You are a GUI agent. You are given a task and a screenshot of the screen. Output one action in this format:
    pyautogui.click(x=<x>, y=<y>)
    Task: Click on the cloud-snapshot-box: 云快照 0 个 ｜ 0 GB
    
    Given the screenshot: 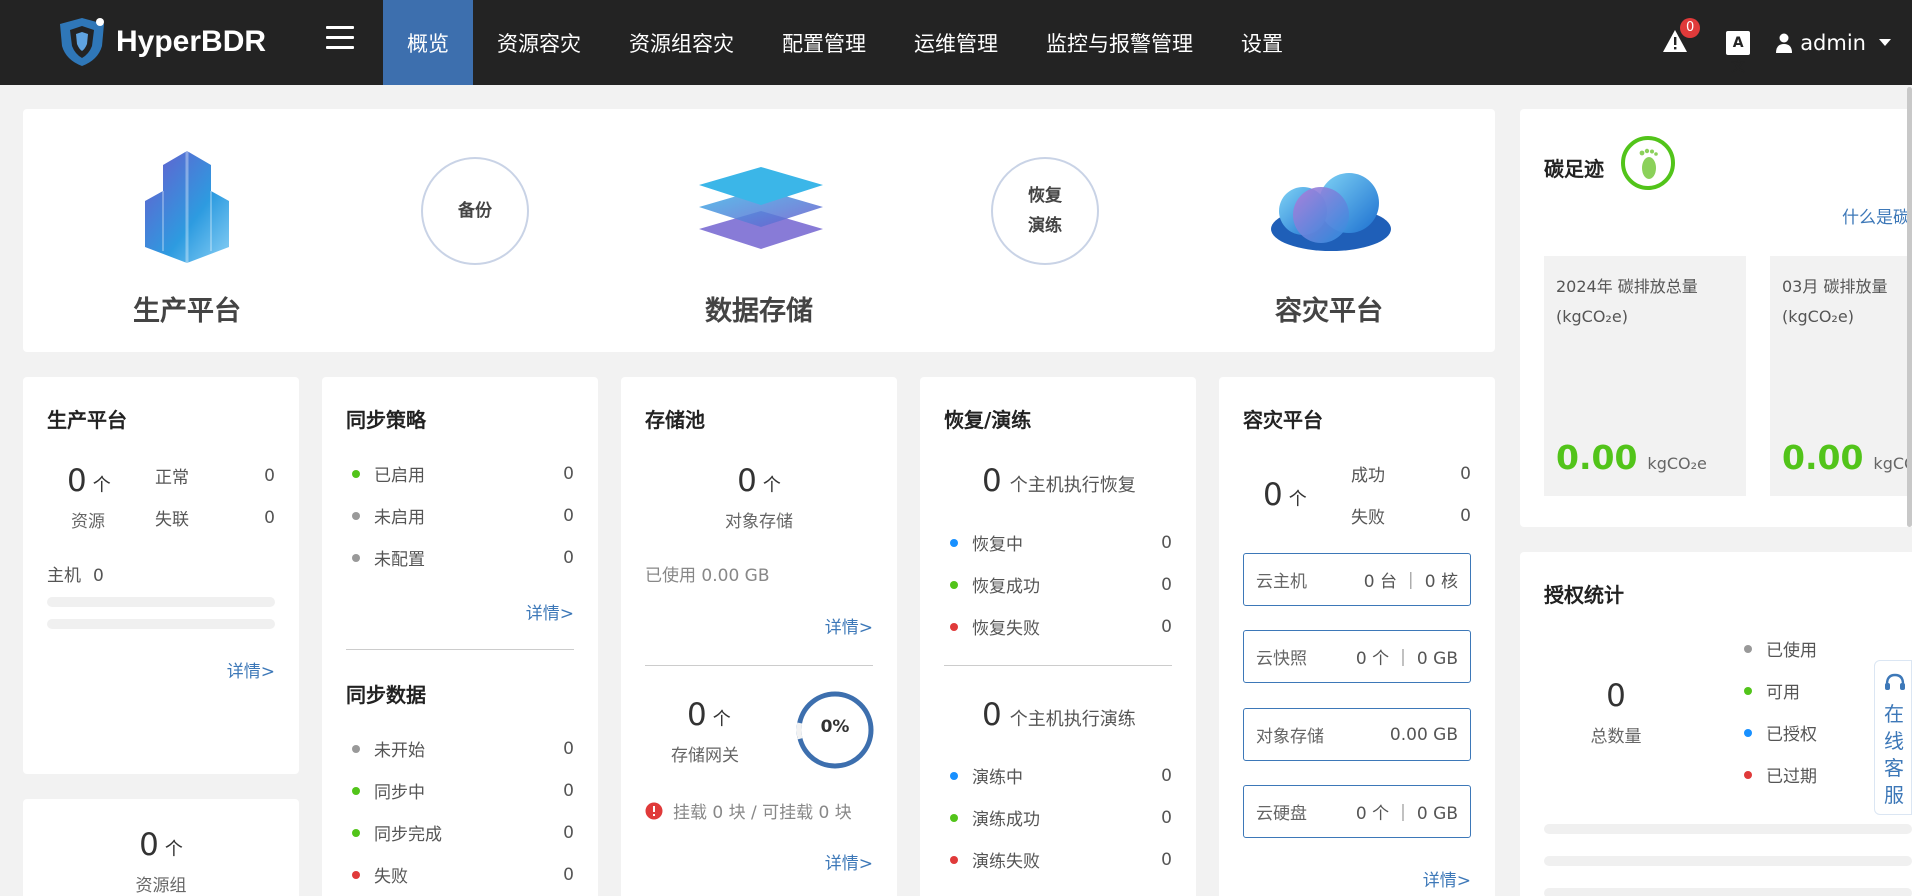 What is the action you would take?
    pyautogui.click(x=1357, y=656)
    